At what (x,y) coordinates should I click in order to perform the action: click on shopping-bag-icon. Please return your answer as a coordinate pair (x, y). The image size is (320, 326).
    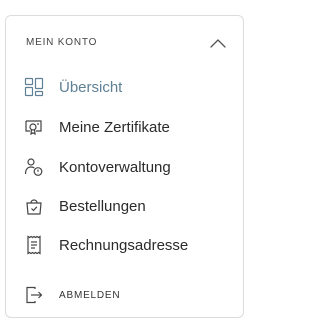
    Looking at the image, I should click on (34, 206).